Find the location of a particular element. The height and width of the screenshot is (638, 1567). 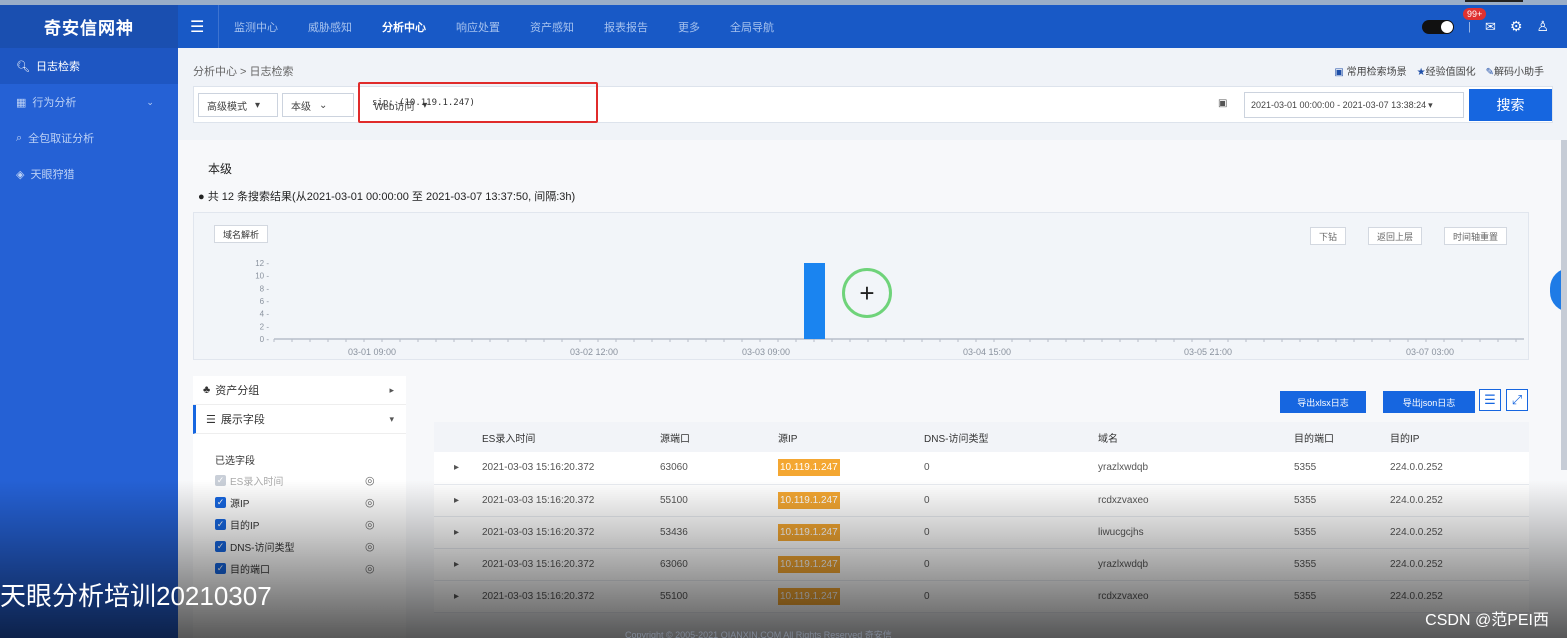

field-item: ✓ ES录入时间 ◎ is located at coordinates (299, 480).